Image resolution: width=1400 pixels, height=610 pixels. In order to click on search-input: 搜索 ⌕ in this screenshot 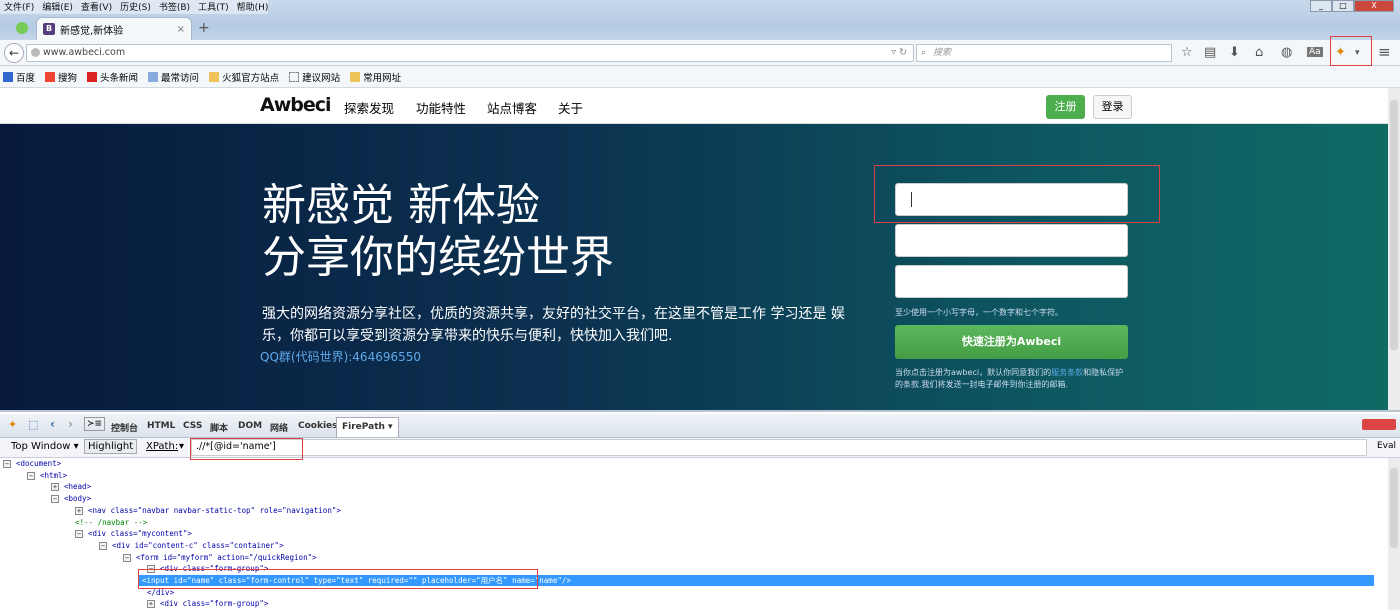, I will do `click(1044, 53)`.